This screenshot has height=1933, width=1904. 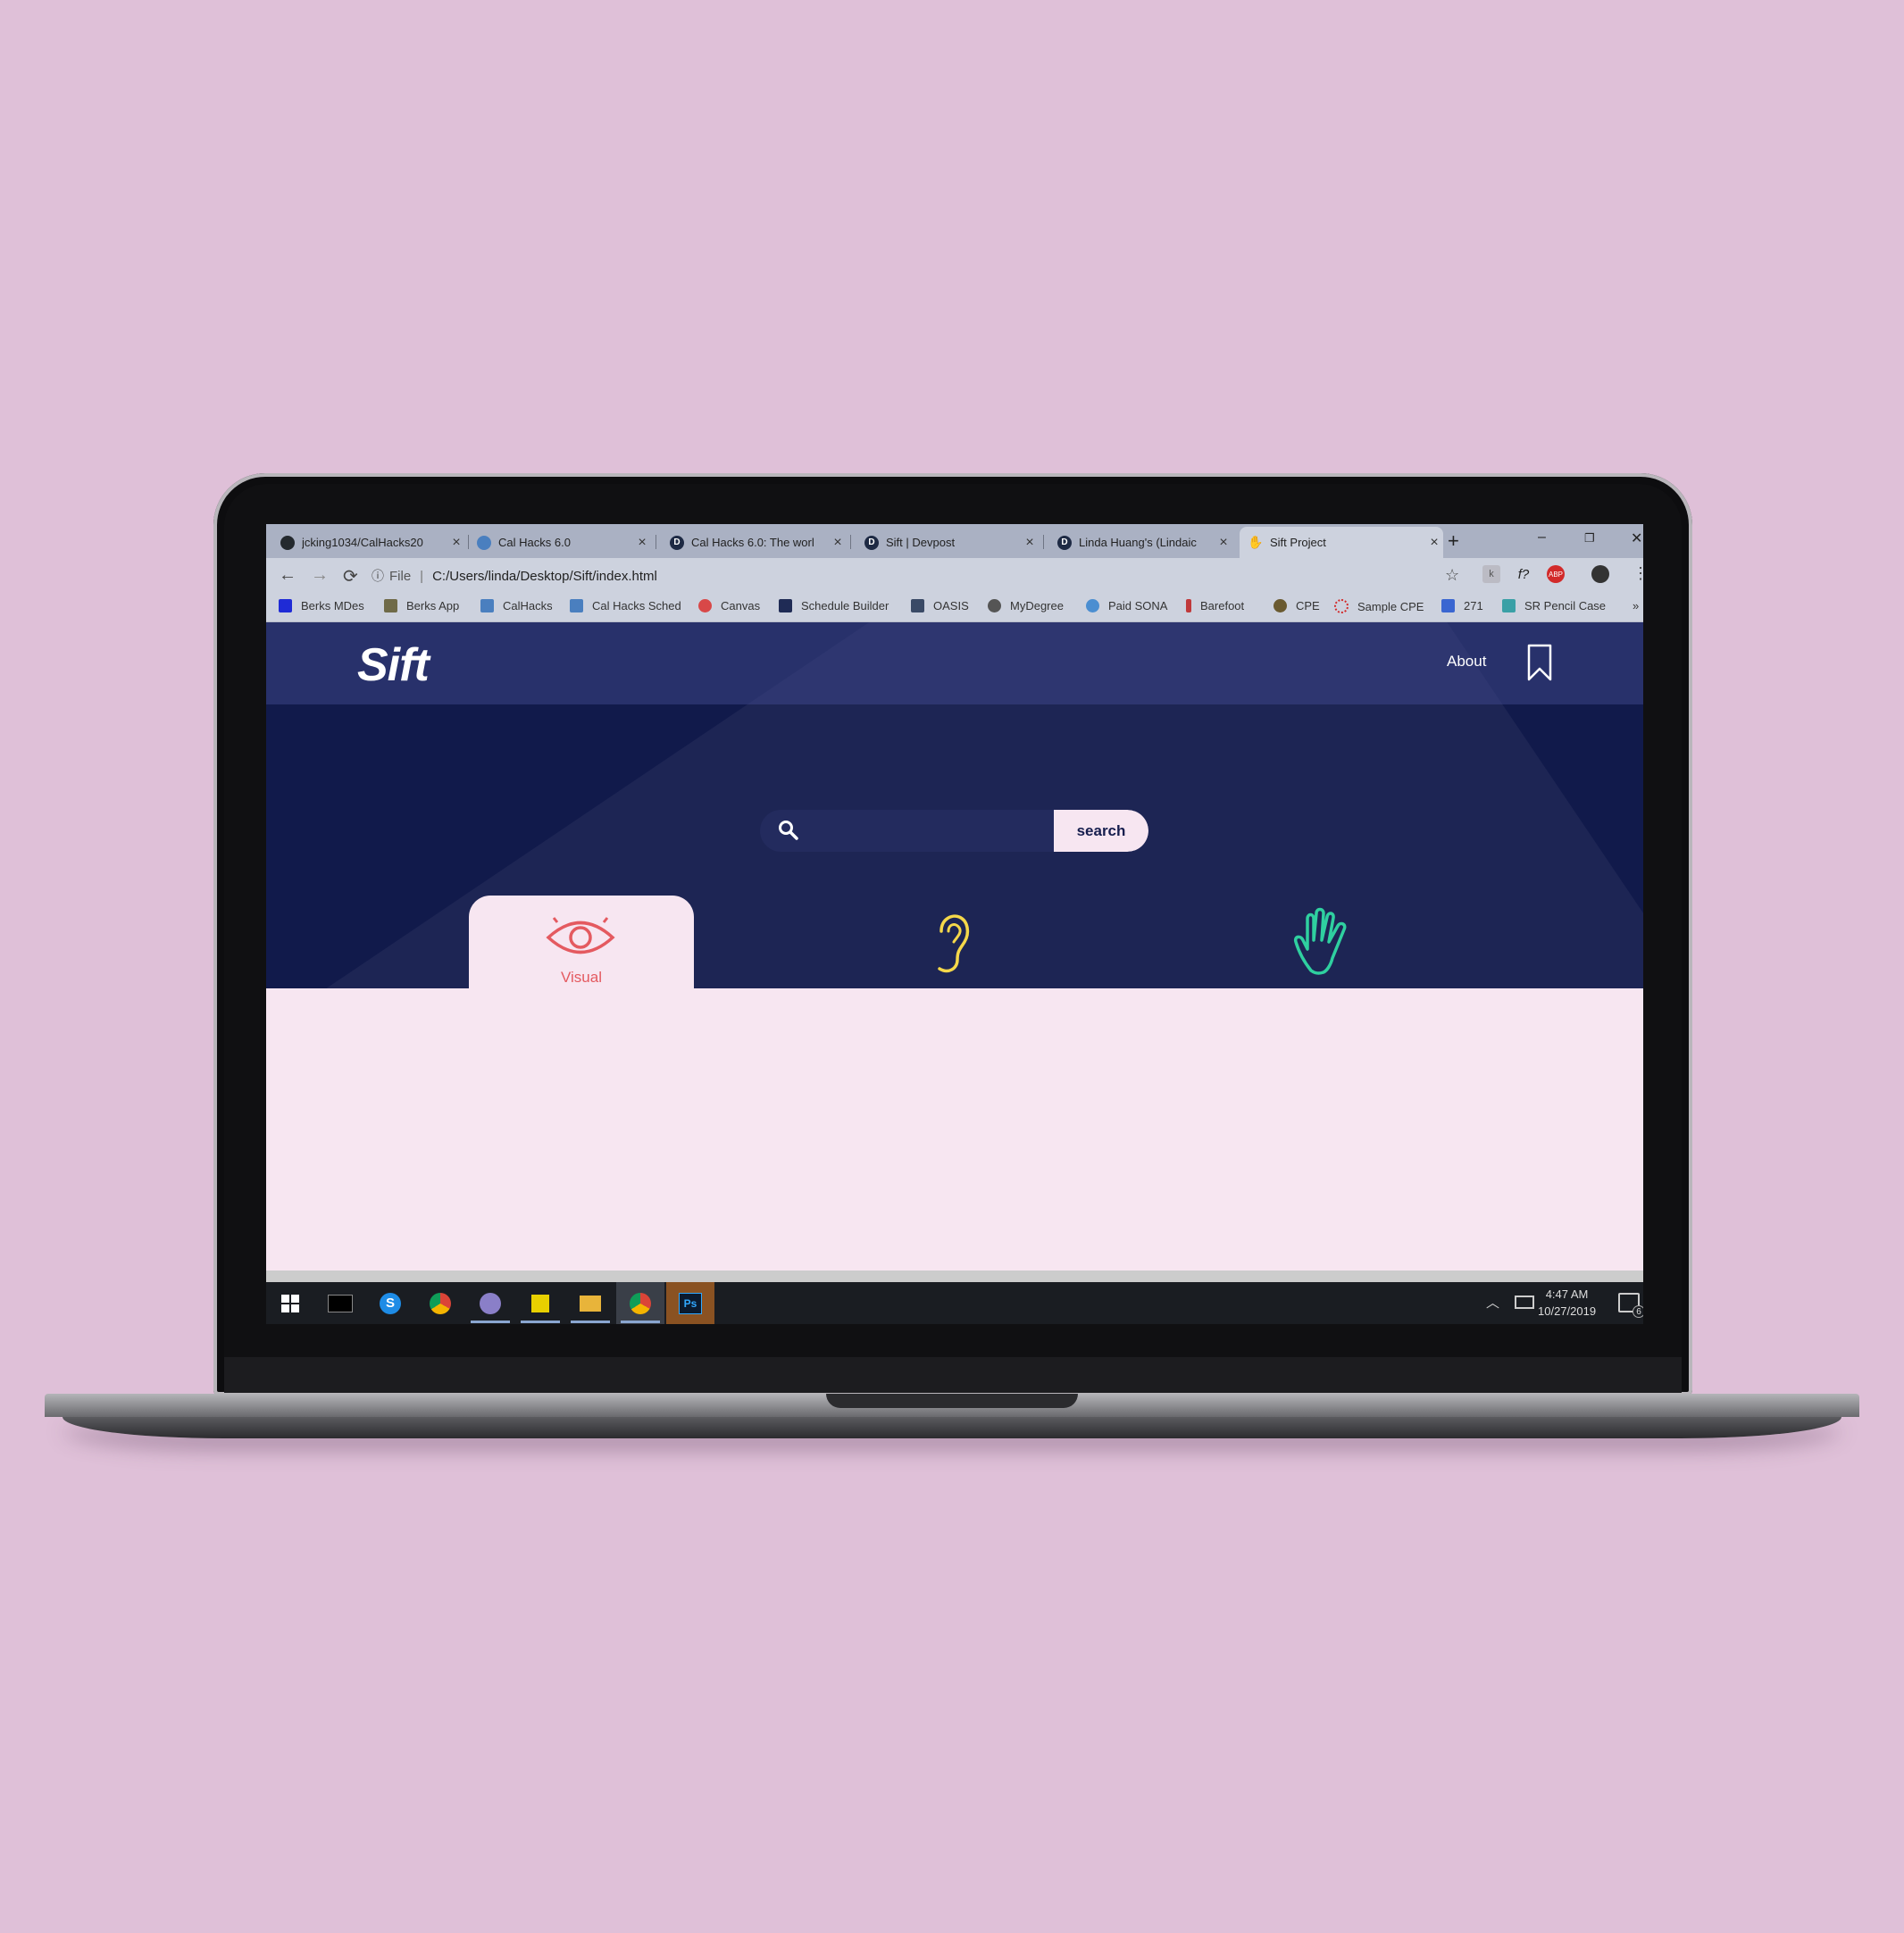 I want to click on browser-tab: D Cal Hacks 6.0: The worl ×, so click(x=758, y=542).